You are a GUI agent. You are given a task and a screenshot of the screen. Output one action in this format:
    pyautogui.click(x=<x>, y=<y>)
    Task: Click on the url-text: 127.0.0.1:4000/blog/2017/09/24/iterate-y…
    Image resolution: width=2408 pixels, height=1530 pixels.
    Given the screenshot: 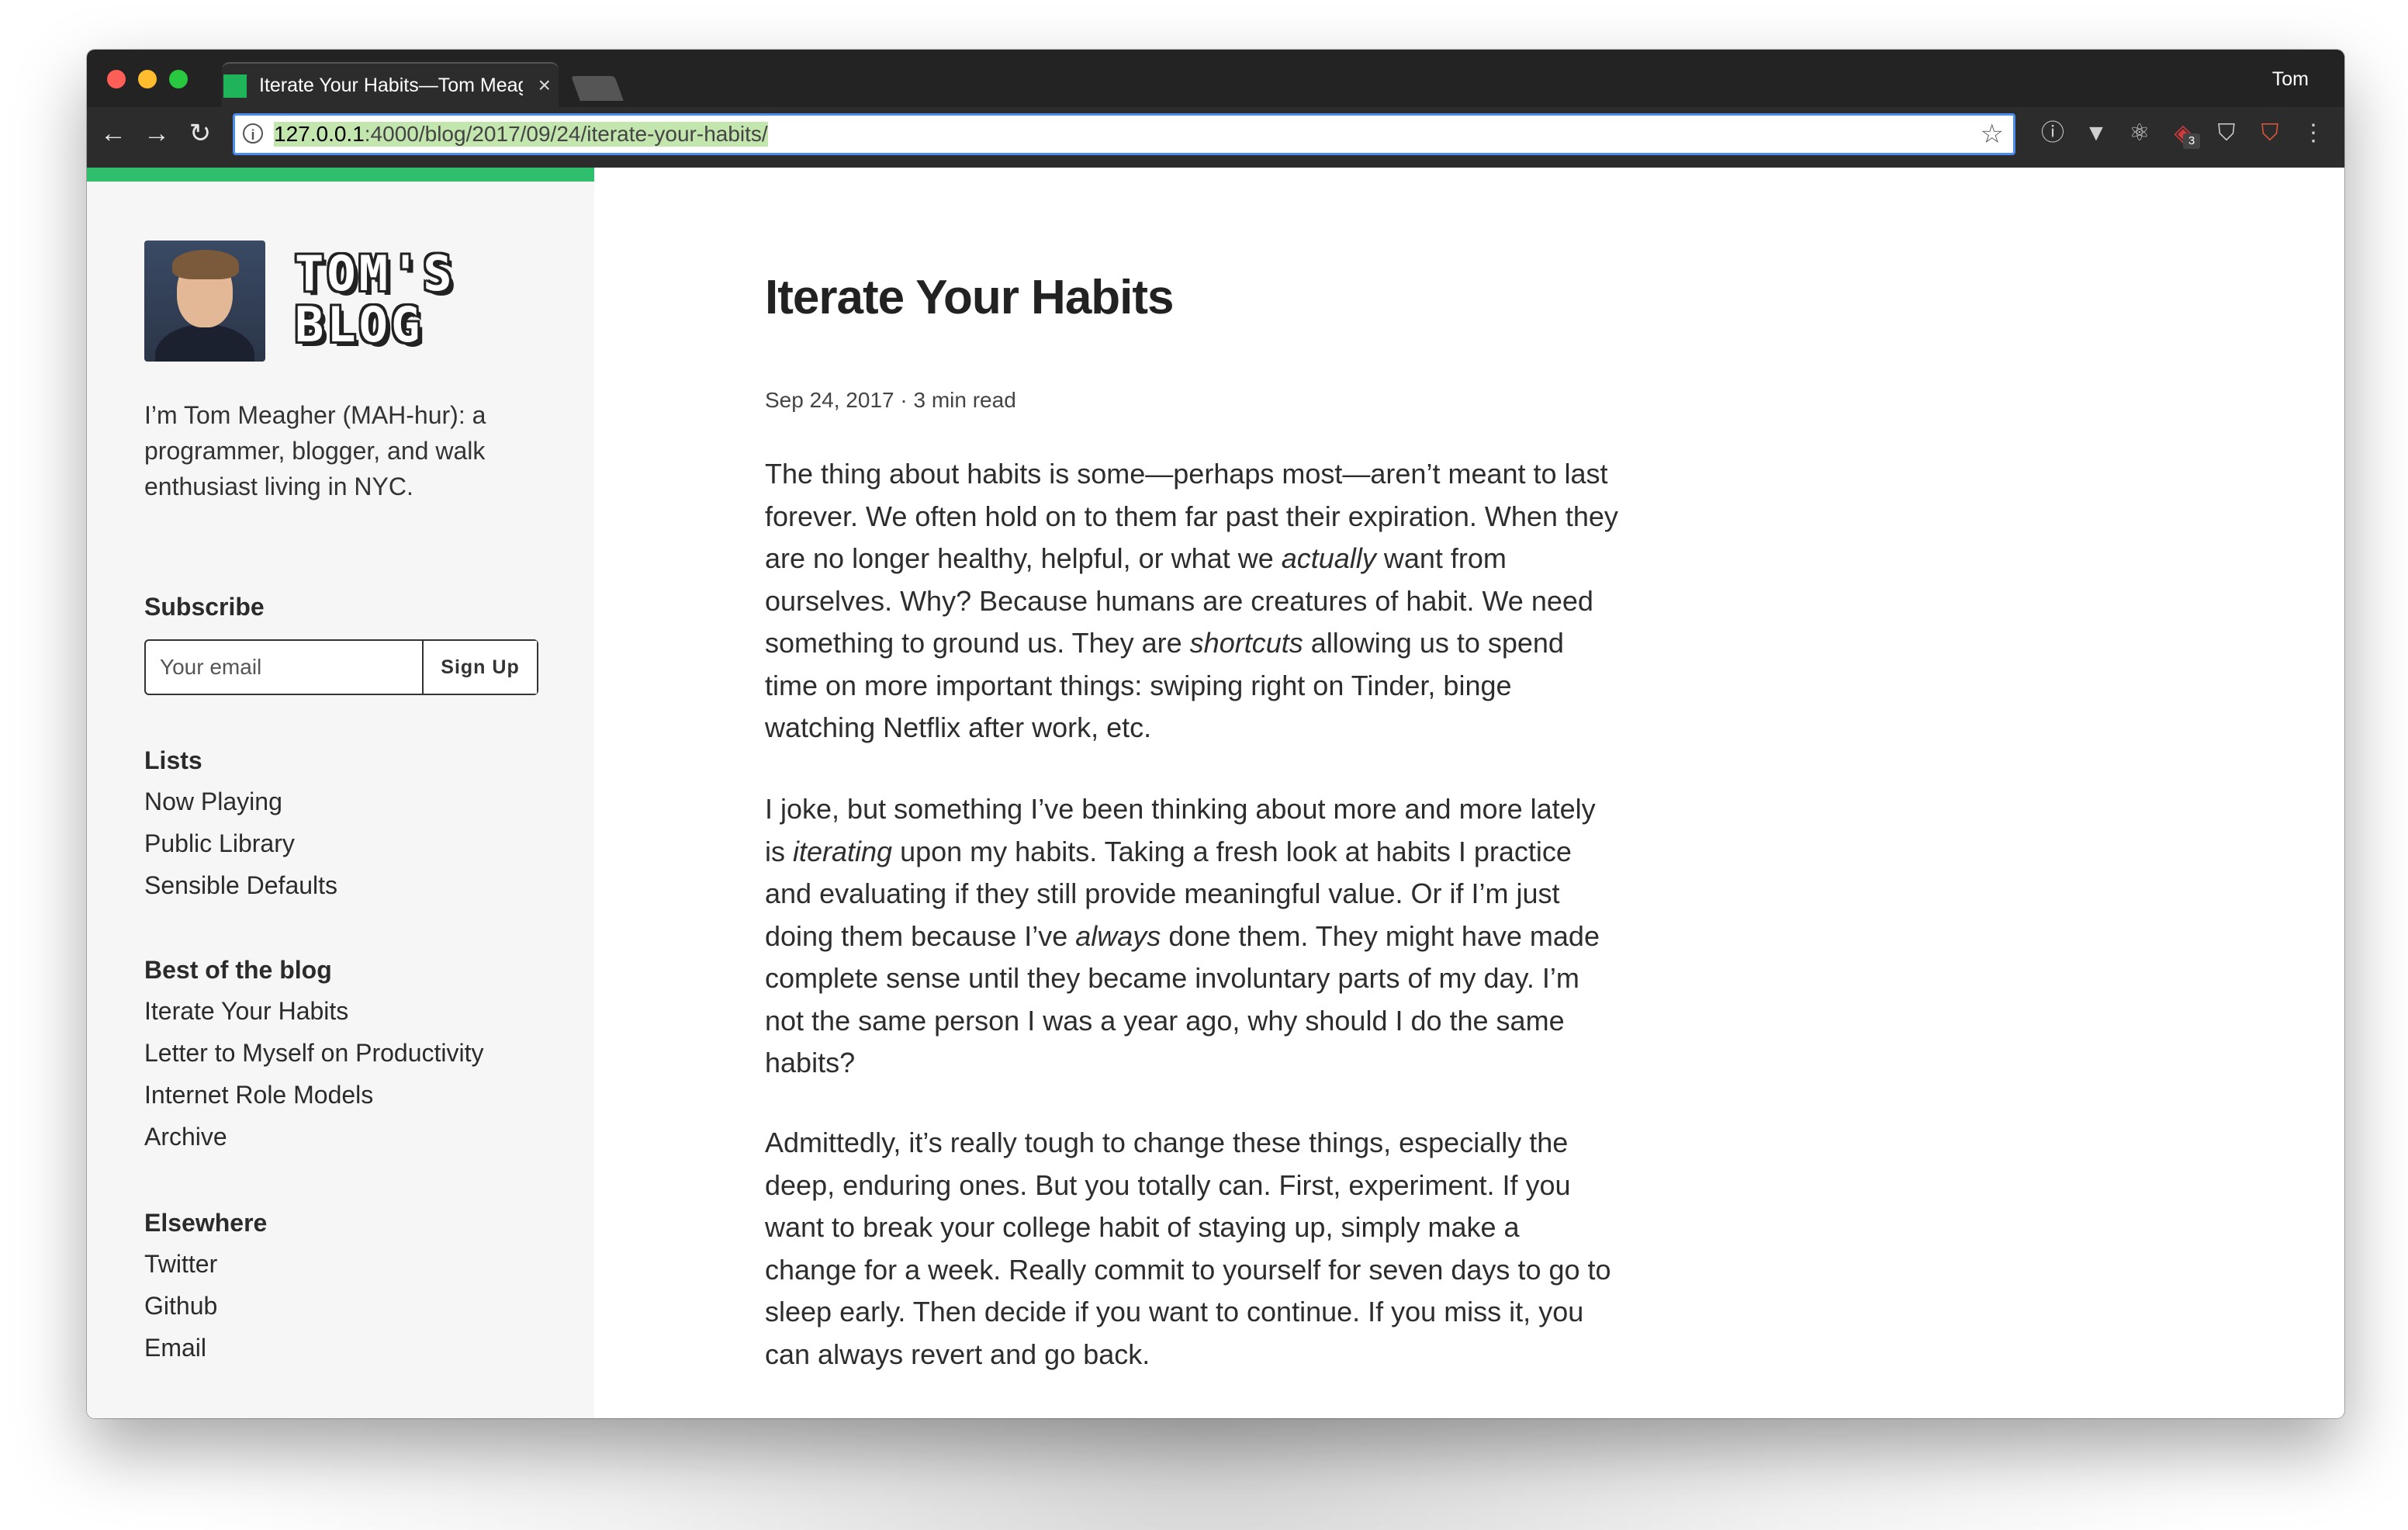 What is the action you would take?
    pyautogui.click(x=521, y=134)
    